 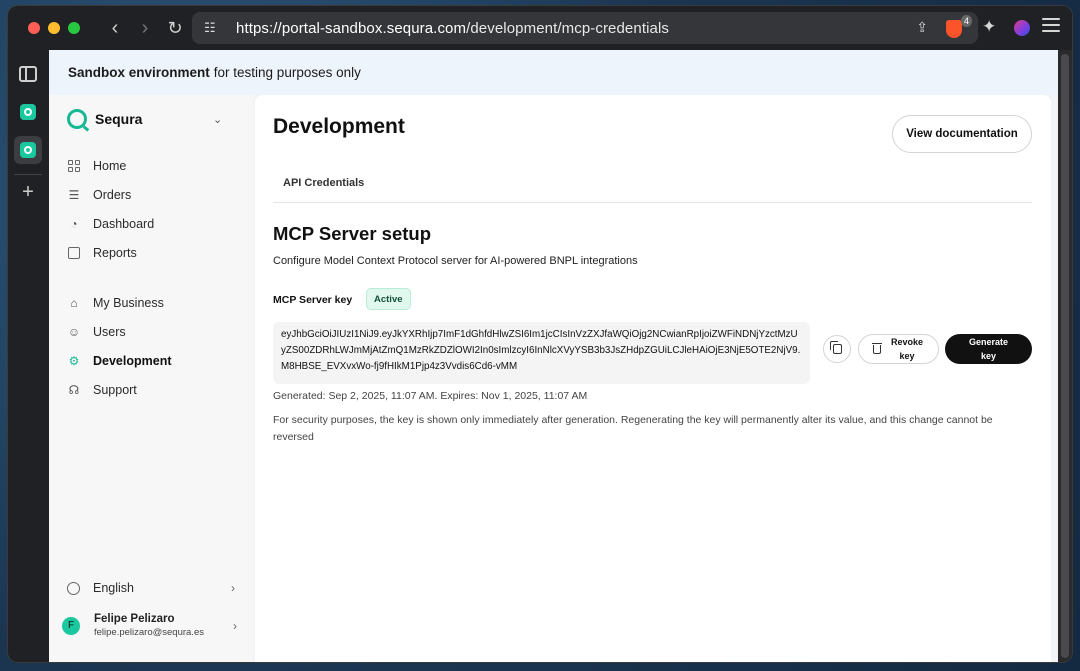 What do you see at coordinates (112, 194) in the screenshot?
I see `sidebar-item-label: Orders` at bounding box center [112, 194].